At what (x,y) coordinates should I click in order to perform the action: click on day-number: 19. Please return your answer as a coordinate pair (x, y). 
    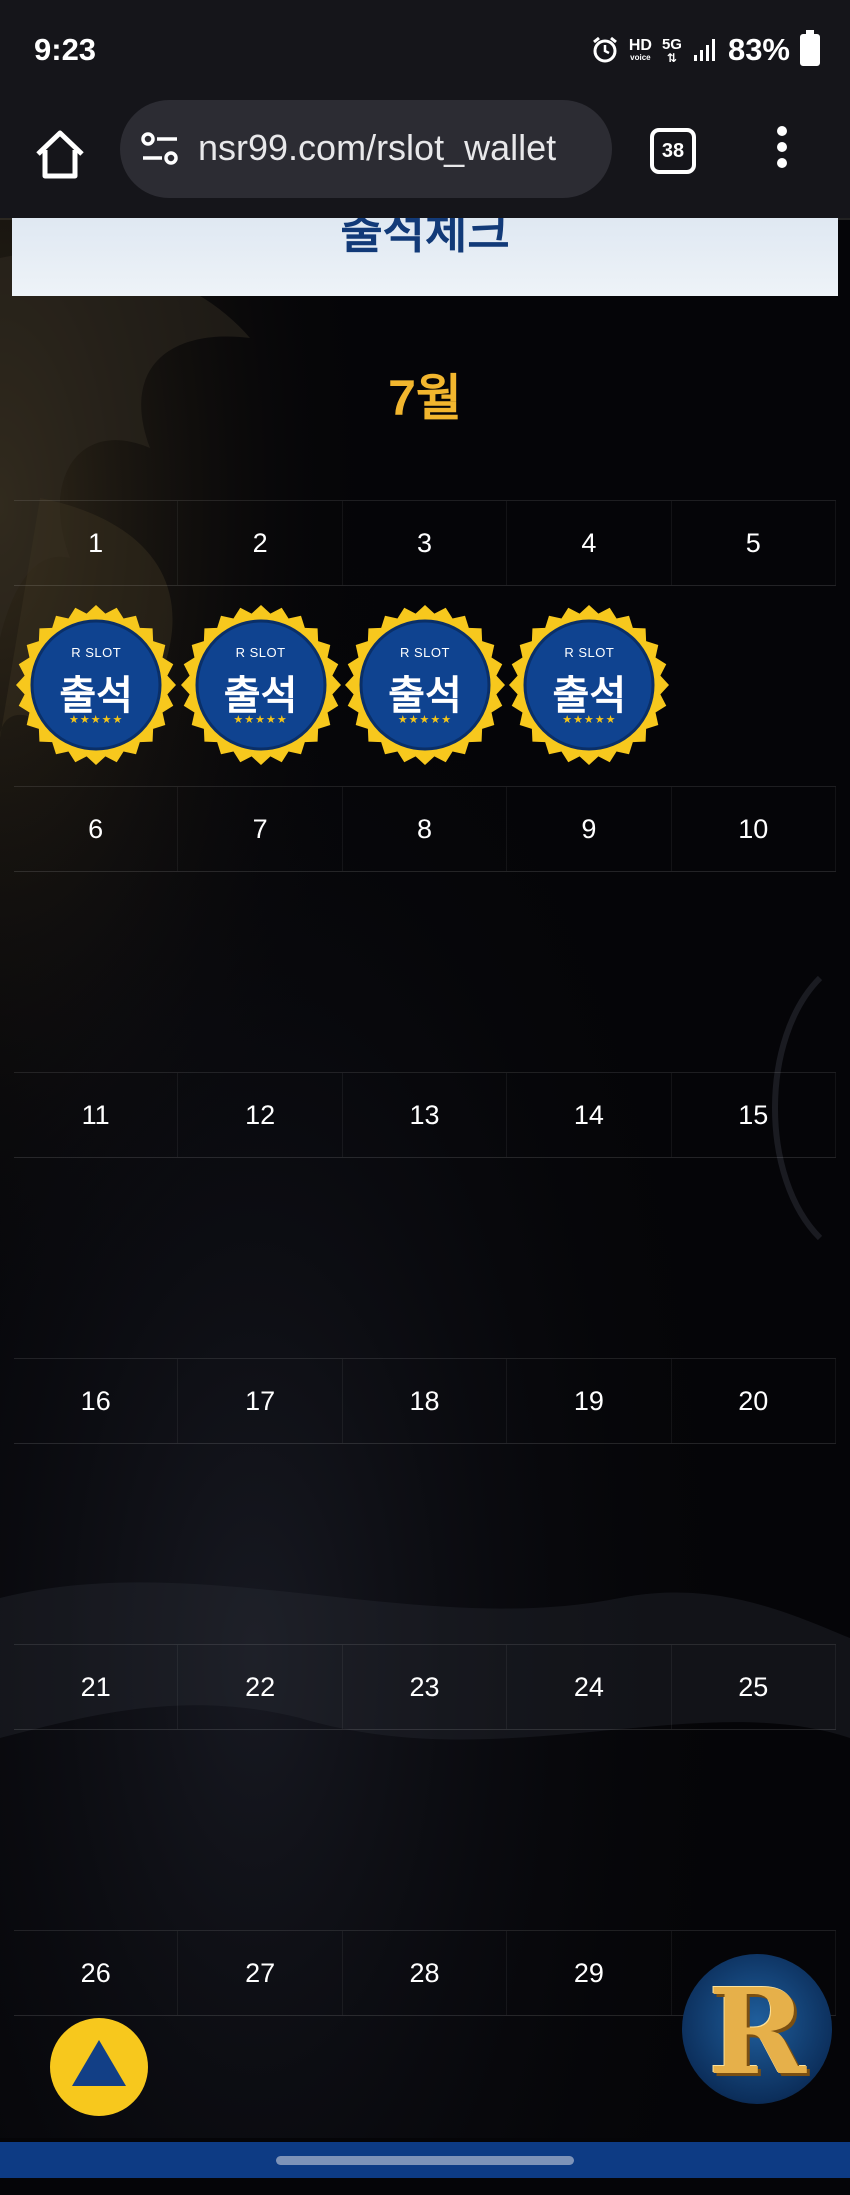
    Looking at the image, I should click on (589, 1401).